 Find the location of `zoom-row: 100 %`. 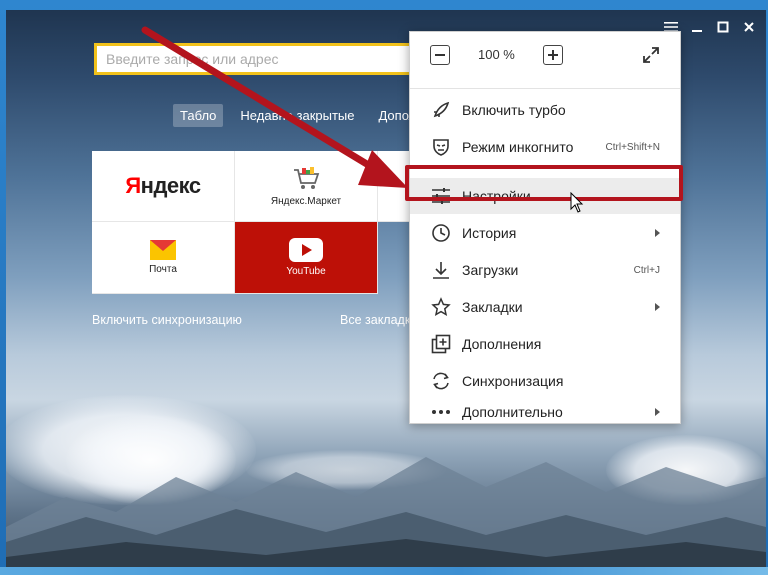

zoom-row: 100 % is located at coordinates (545, 54).